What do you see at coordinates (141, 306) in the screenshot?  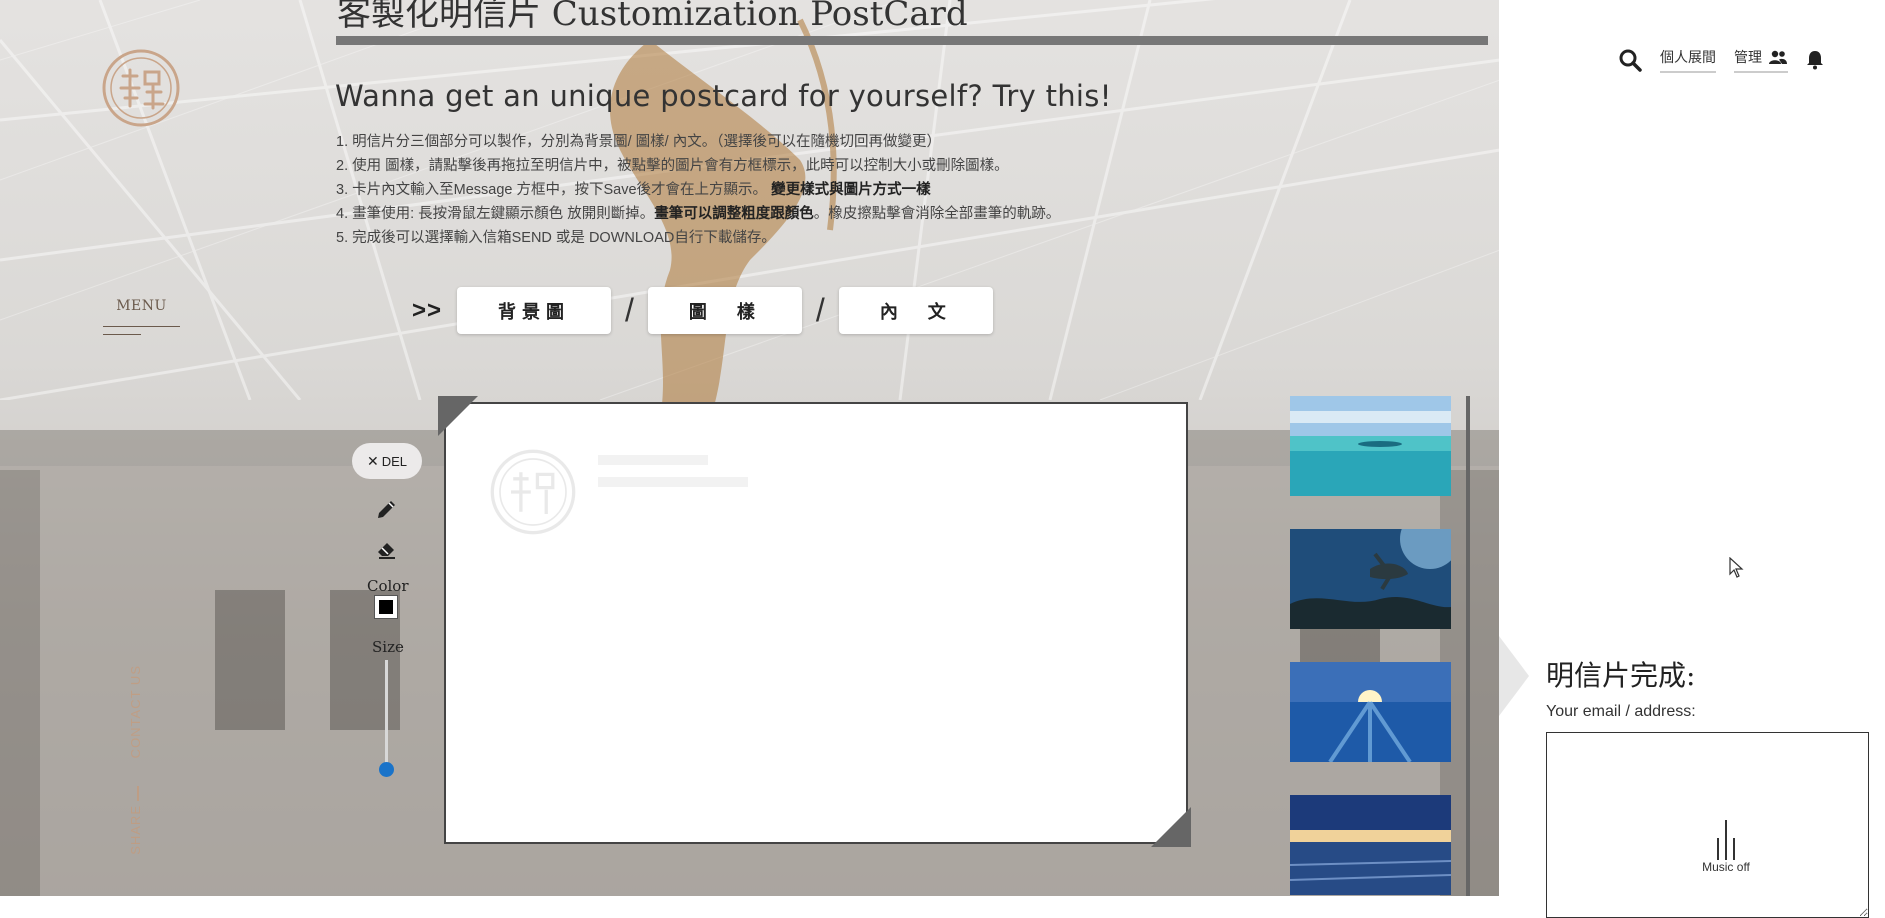 I see `menu-label: MENU` at bounding box center [141, 306].